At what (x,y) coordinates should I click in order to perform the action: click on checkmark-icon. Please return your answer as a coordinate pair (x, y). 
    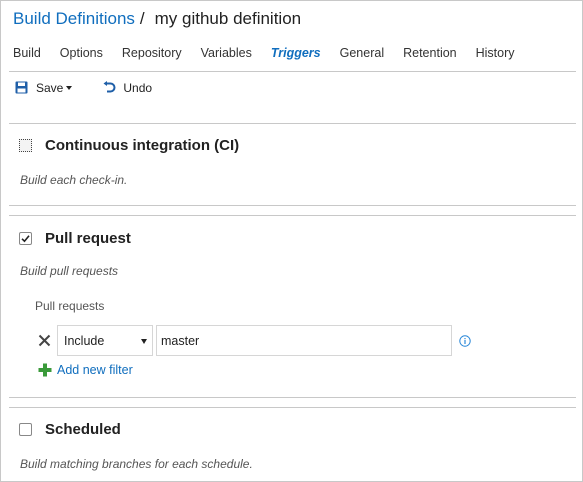
    Looking at the image, I should click on (25, 239).